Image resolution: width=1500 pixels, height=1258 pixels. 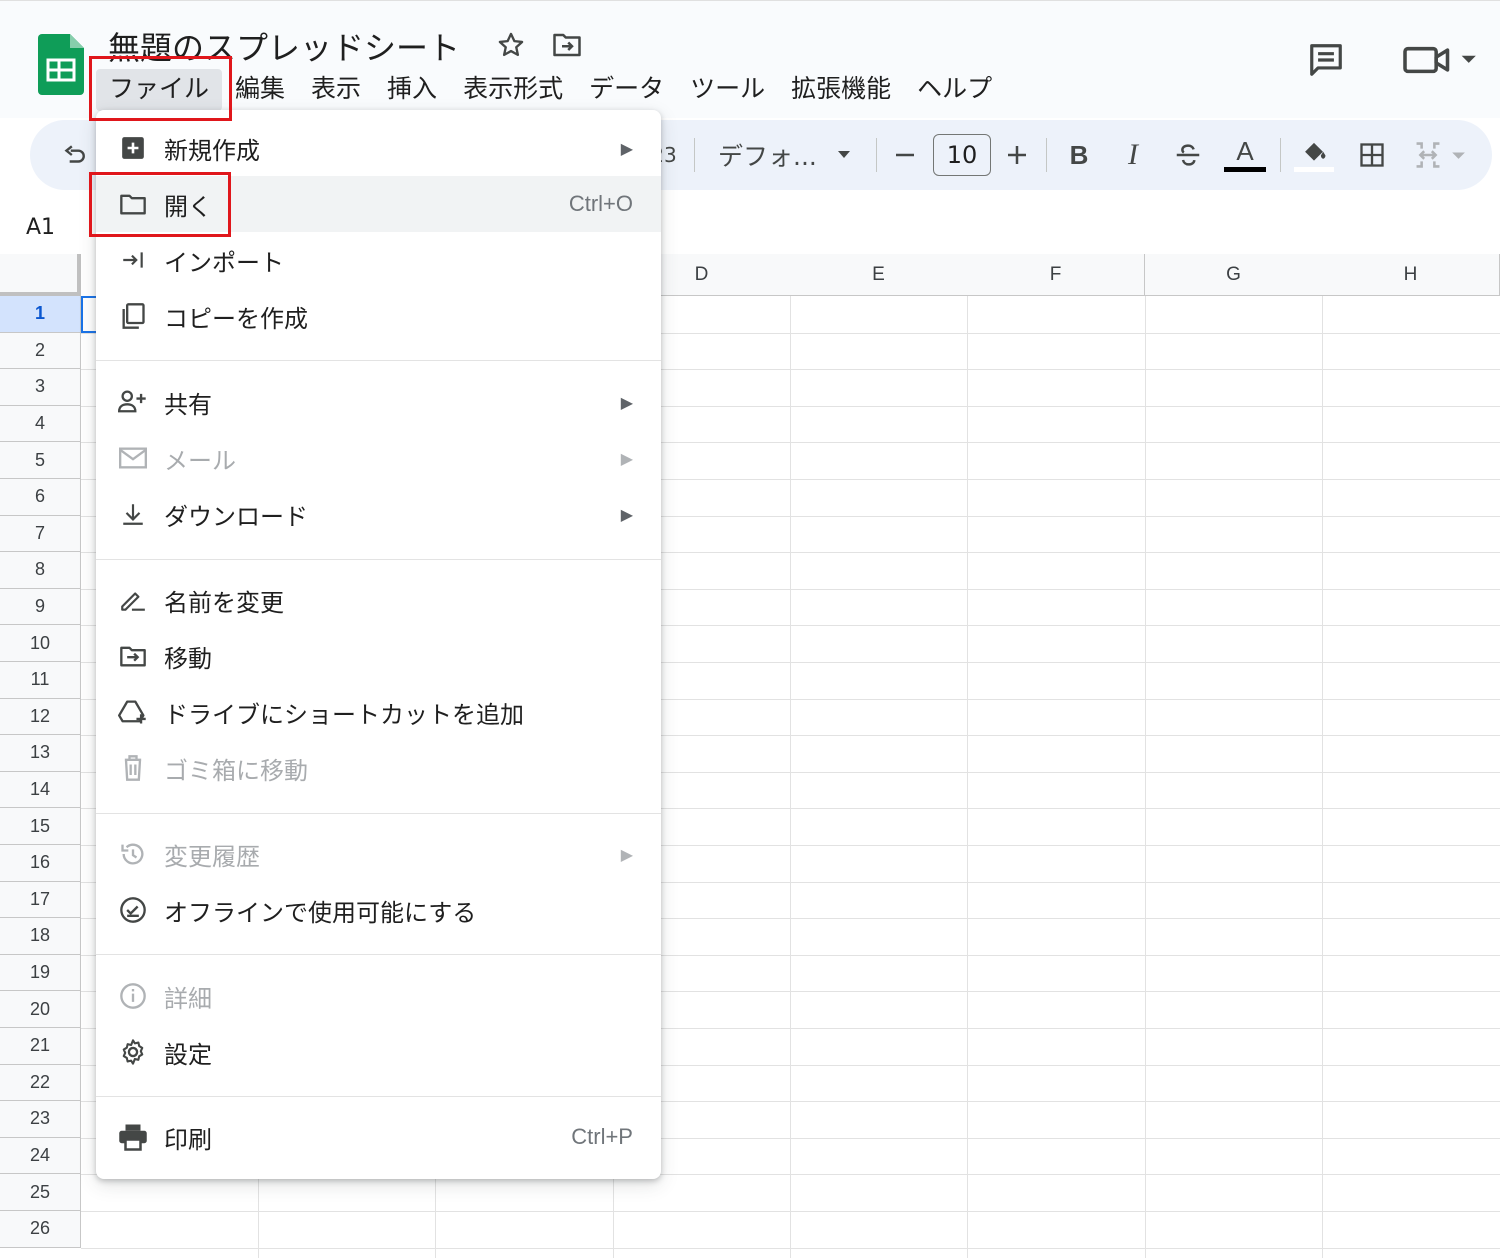 I want to click on mail-icon, so click(x=133, y=458).